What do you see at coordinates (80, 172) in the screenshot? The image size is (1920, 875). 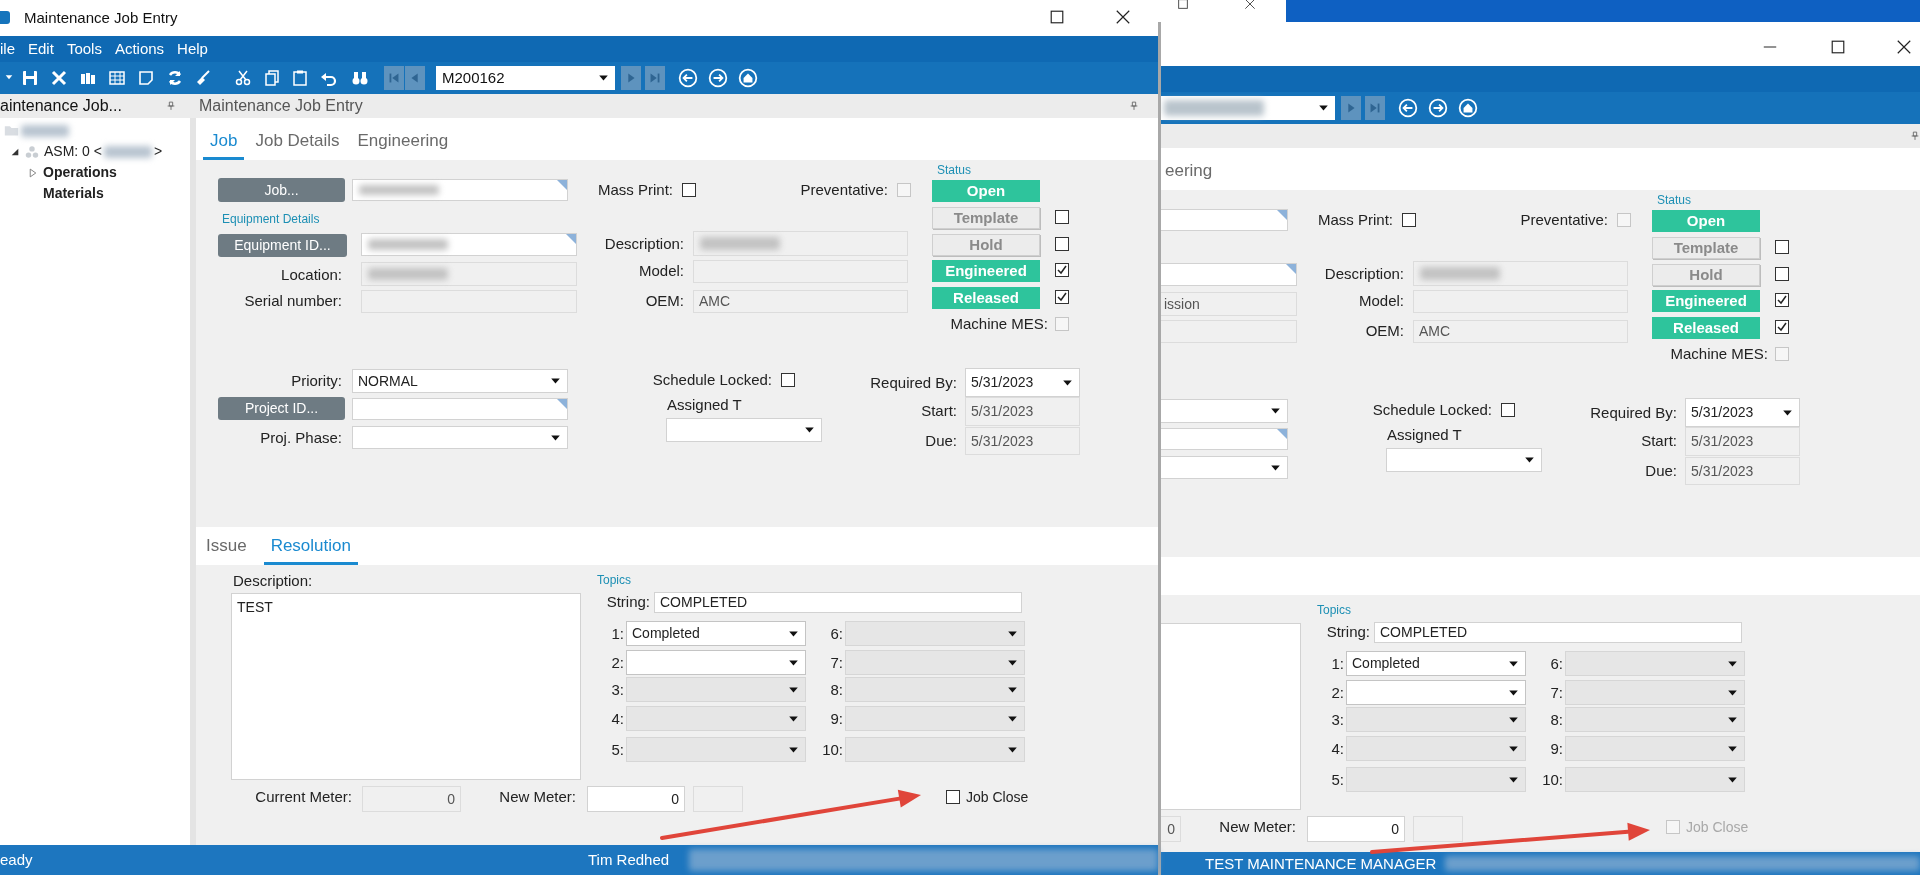 I see `tree-item: Operations` at bounding box center [80, 172].